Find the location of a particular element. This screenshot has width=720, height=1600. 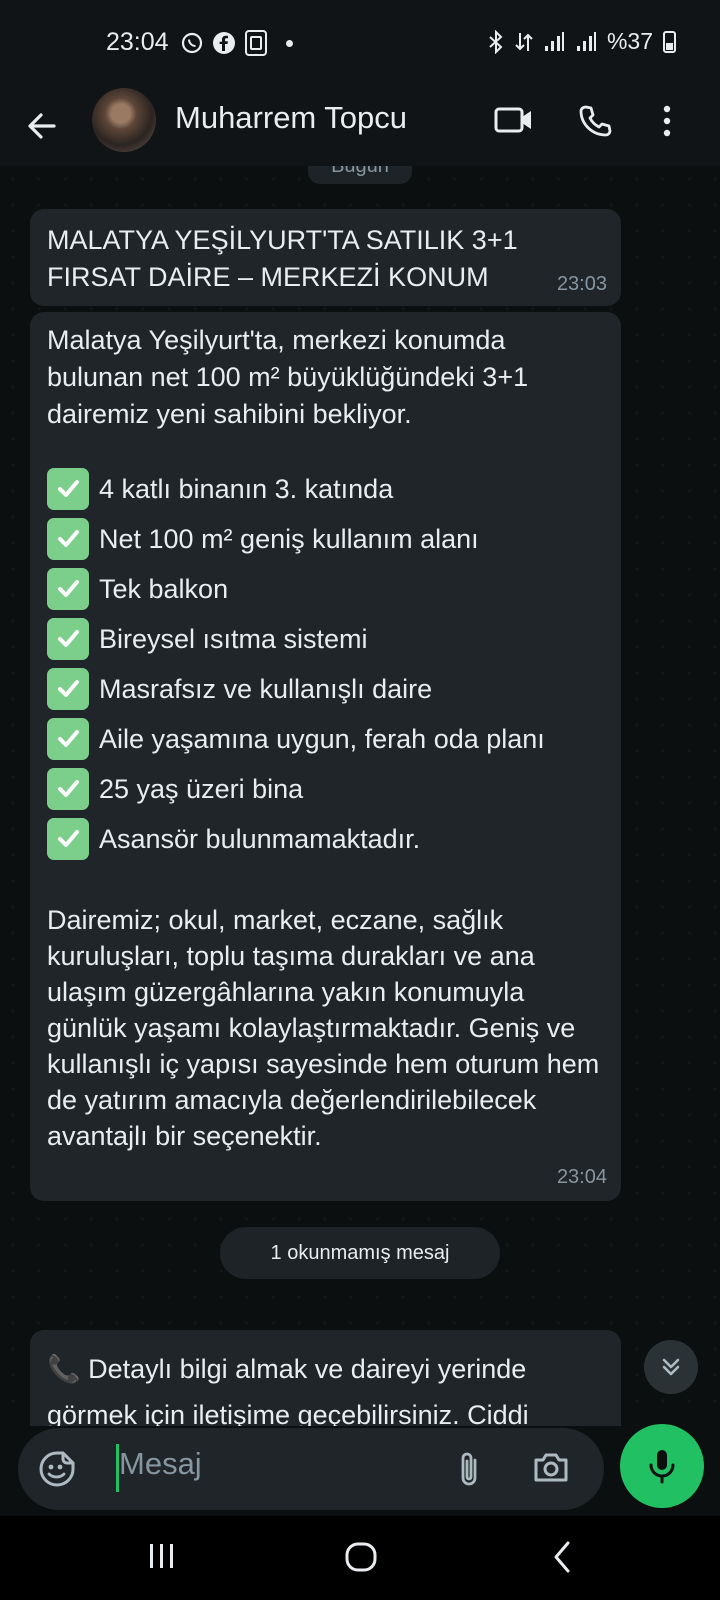

video-call-icon is located at coordinates (514, 120).